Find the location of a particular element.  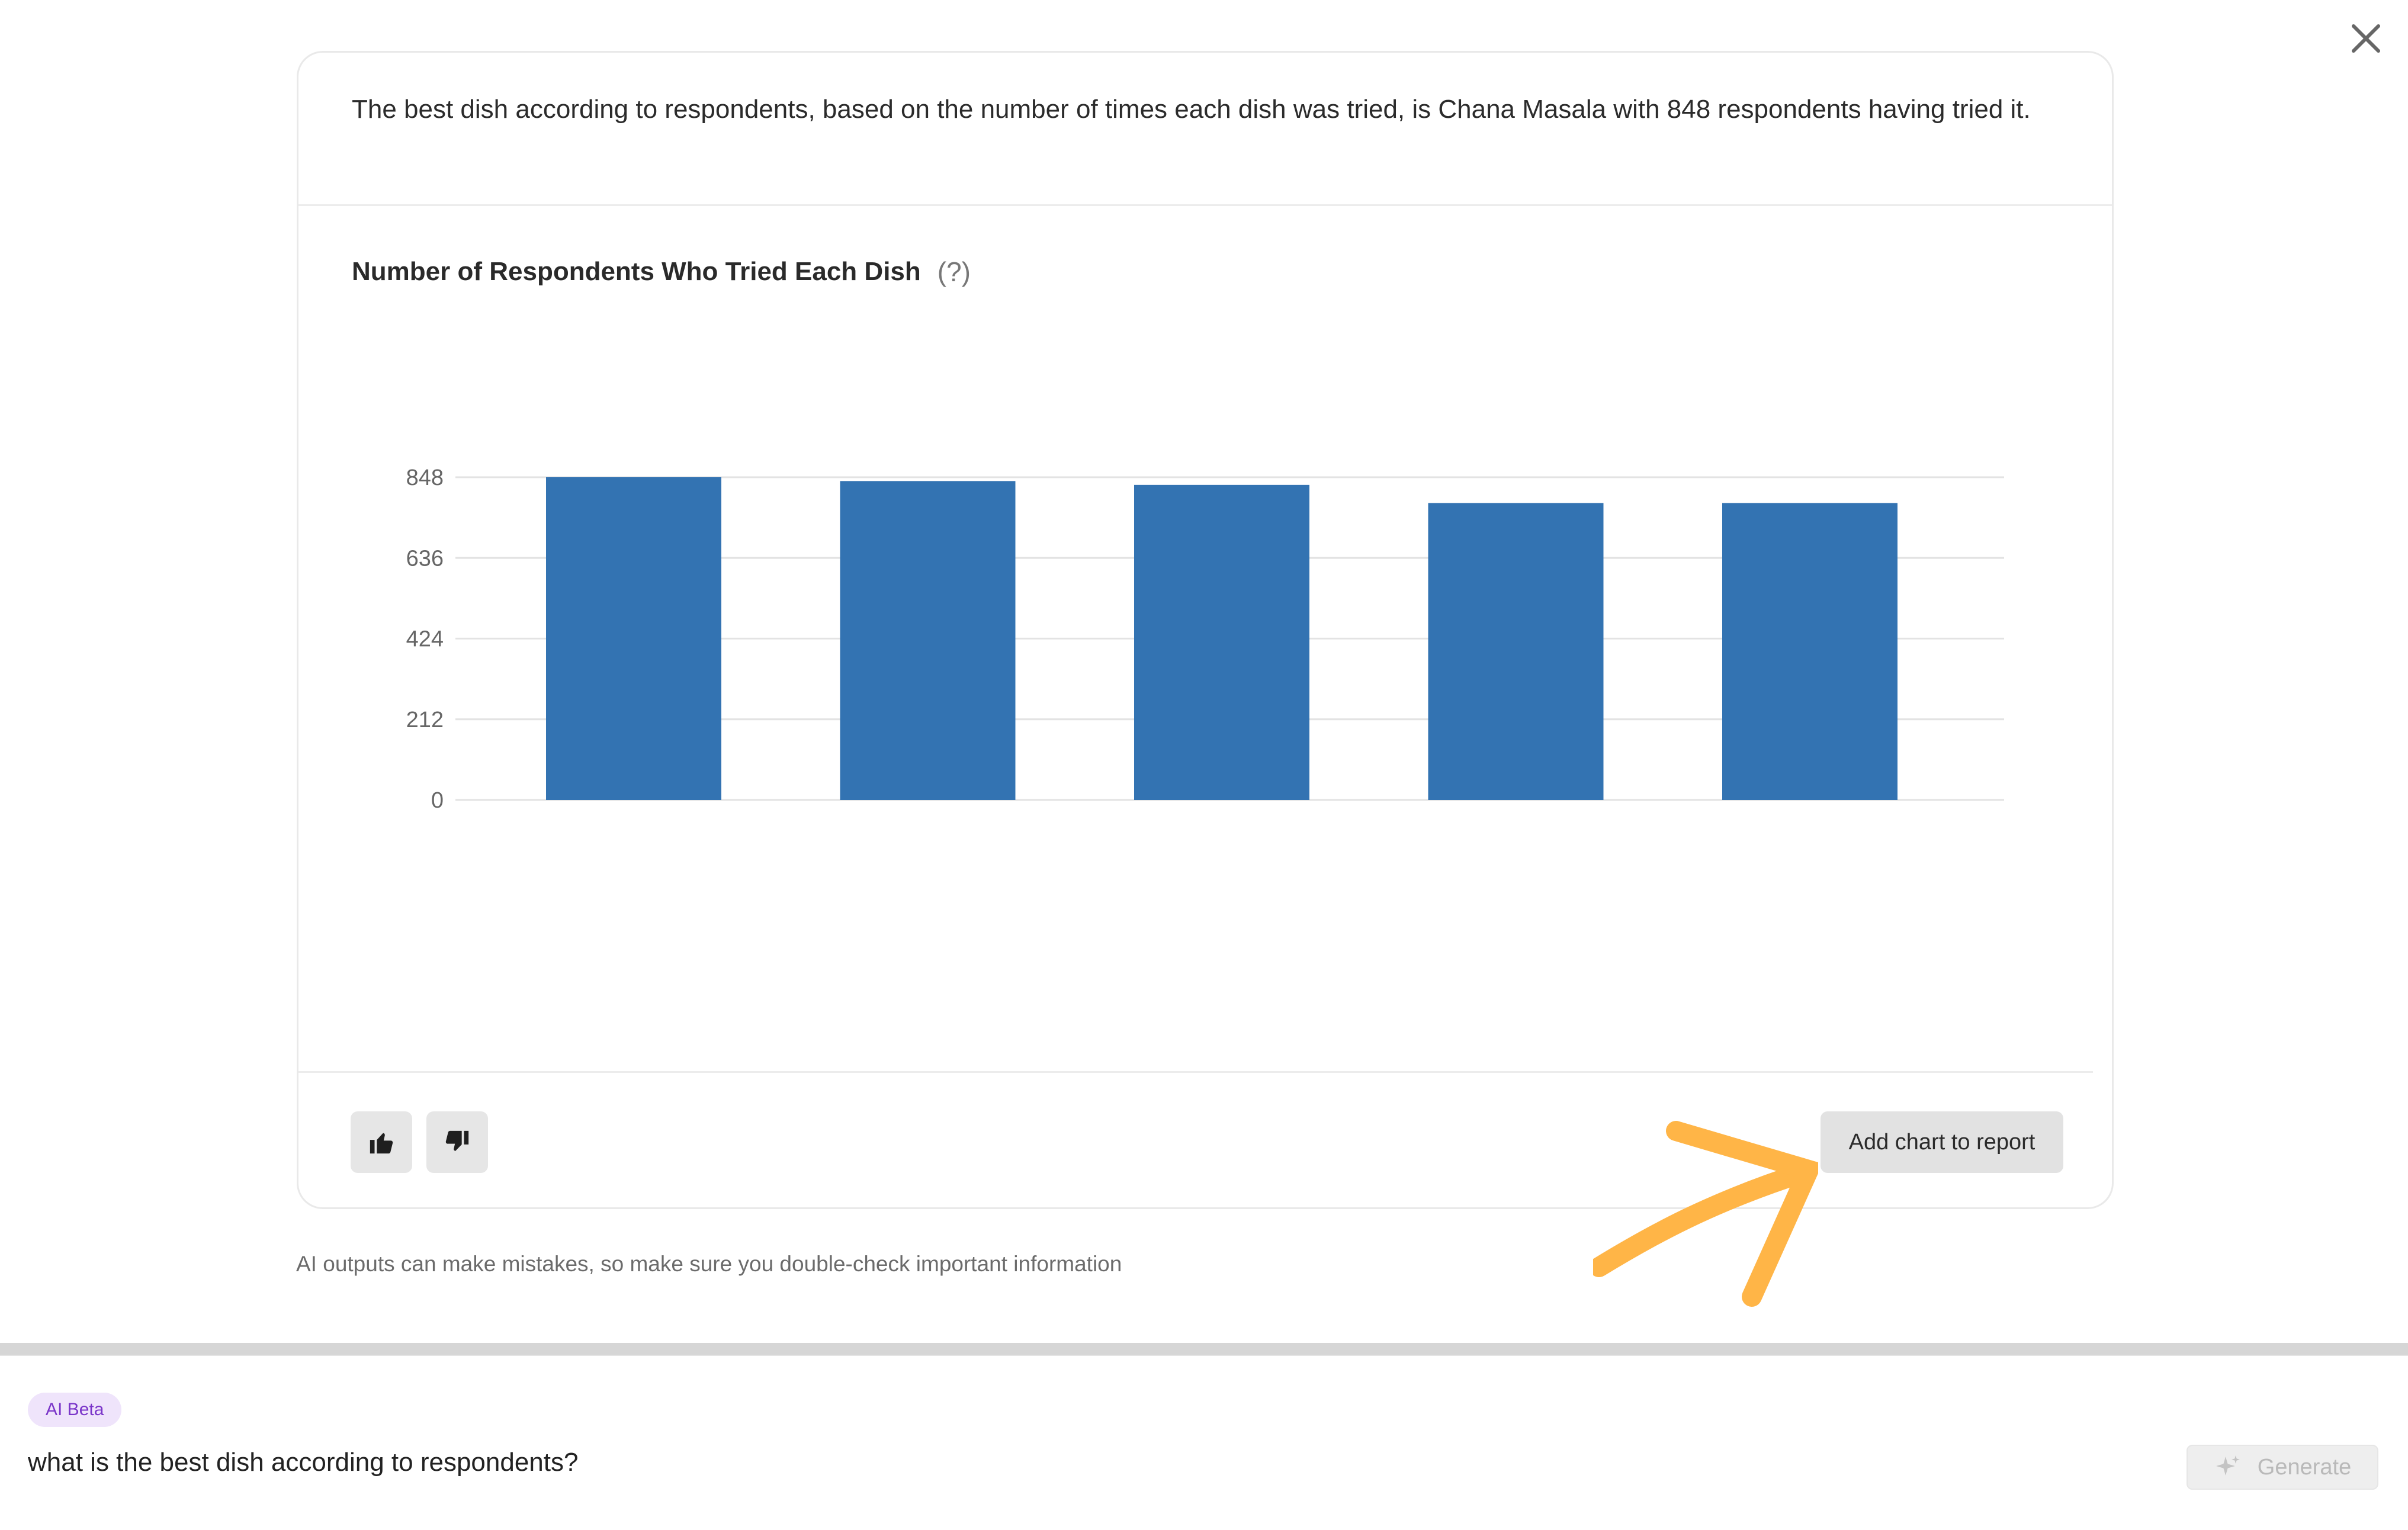

add-chart-to-report-button: Add chart to report is located at coordinates (1942, 1142).